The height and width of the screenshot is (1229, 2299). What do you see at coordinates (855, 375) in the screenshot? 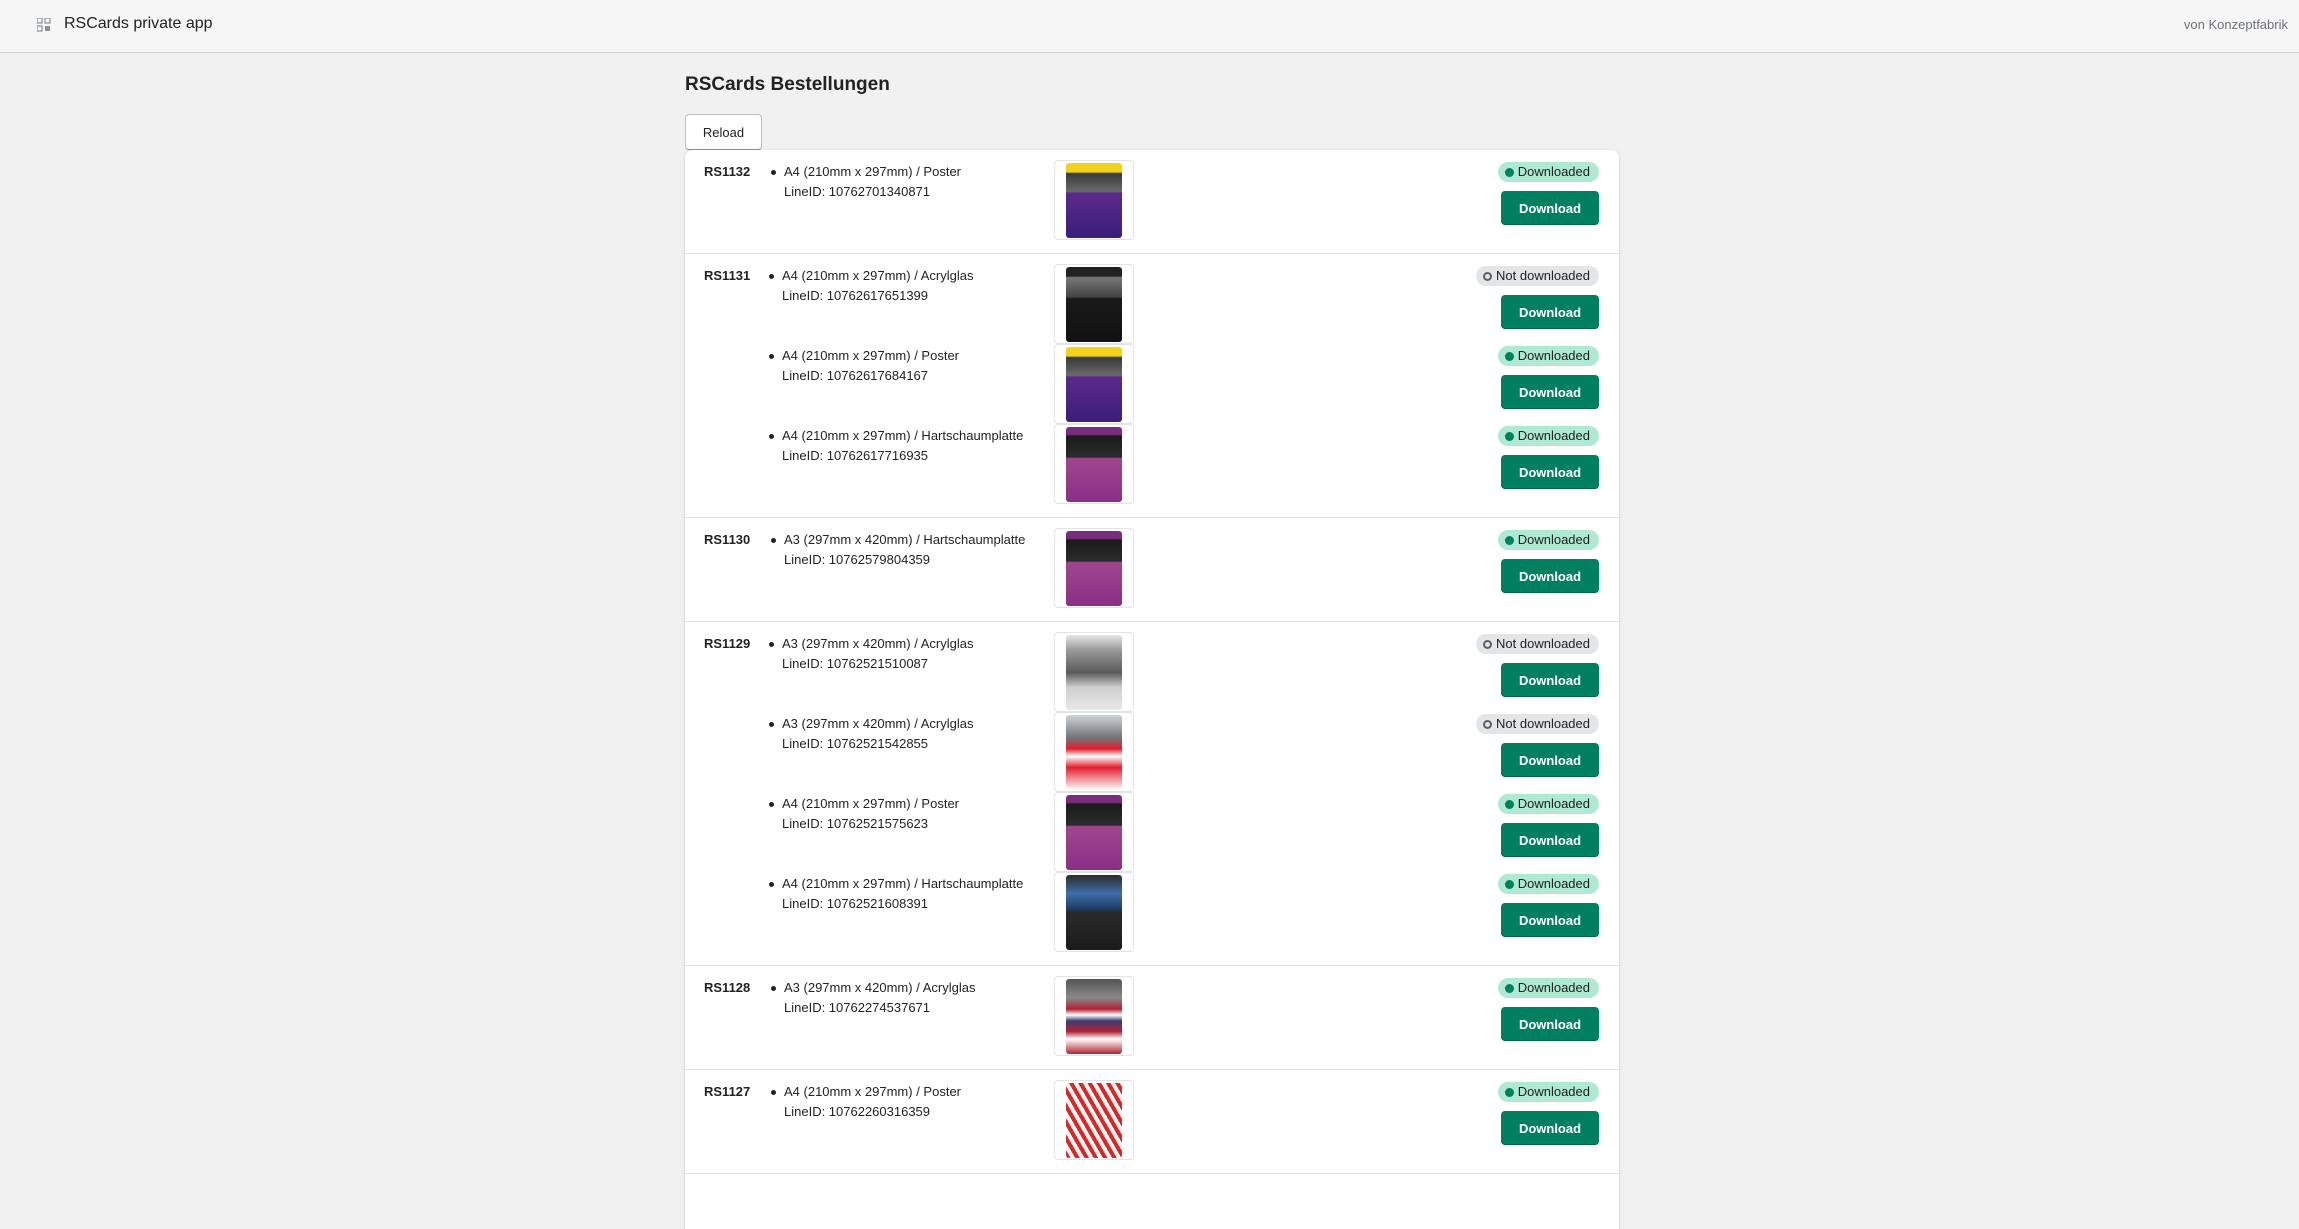
I see `line-item-id: LineID: 10762617684167` at bounding box center [855, 375].